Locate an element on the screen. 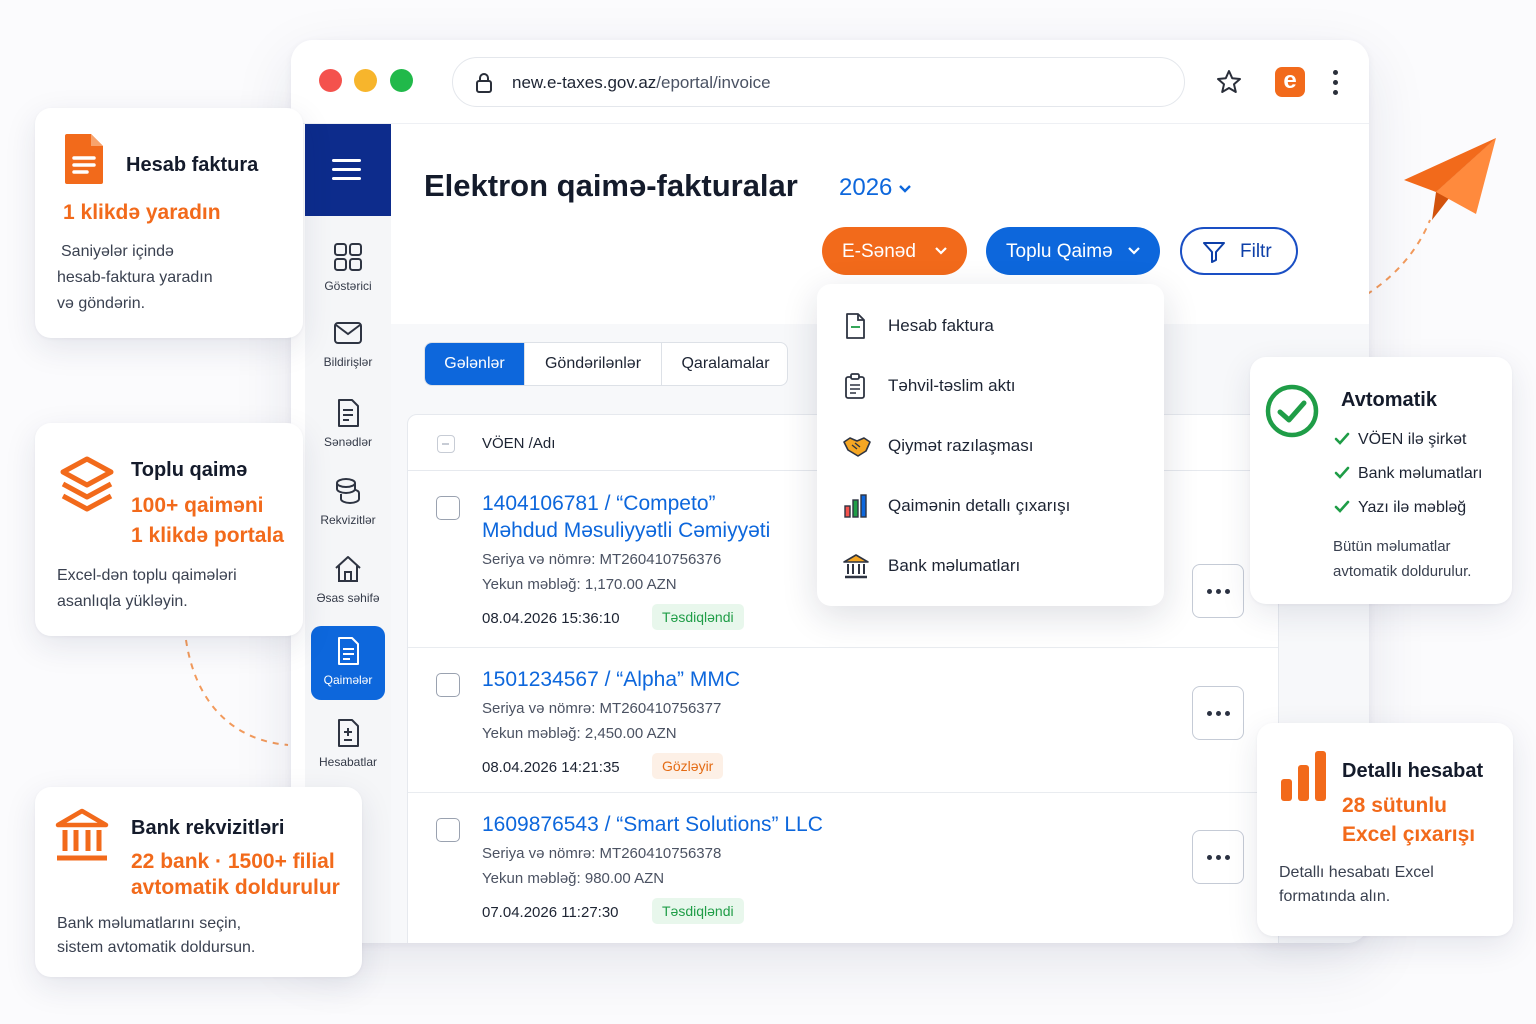 Image resolution: width=1536 pixels, height=1024 pixels. dropdown-item-tehvil-teslim: Təhvil-təslim aktı is located at coordinates (992, 387).